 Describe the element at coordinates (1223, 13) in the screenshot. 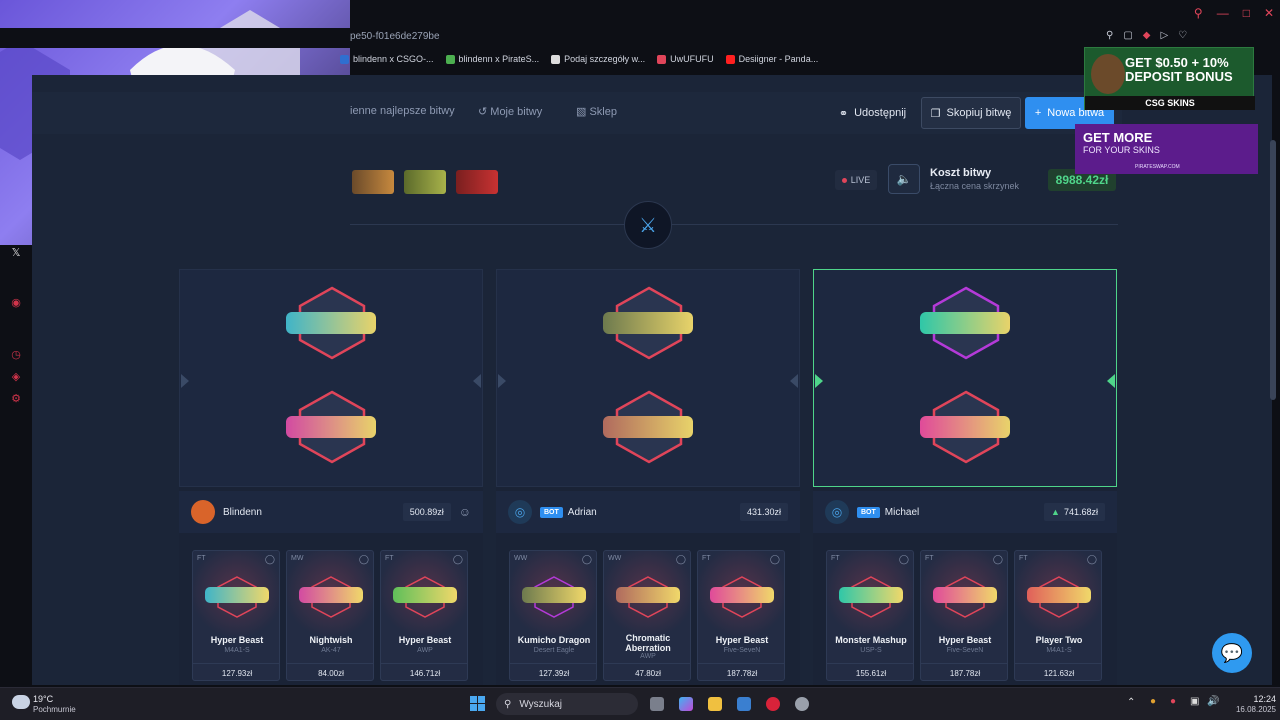

I see `minimize-icon: —` at that location.